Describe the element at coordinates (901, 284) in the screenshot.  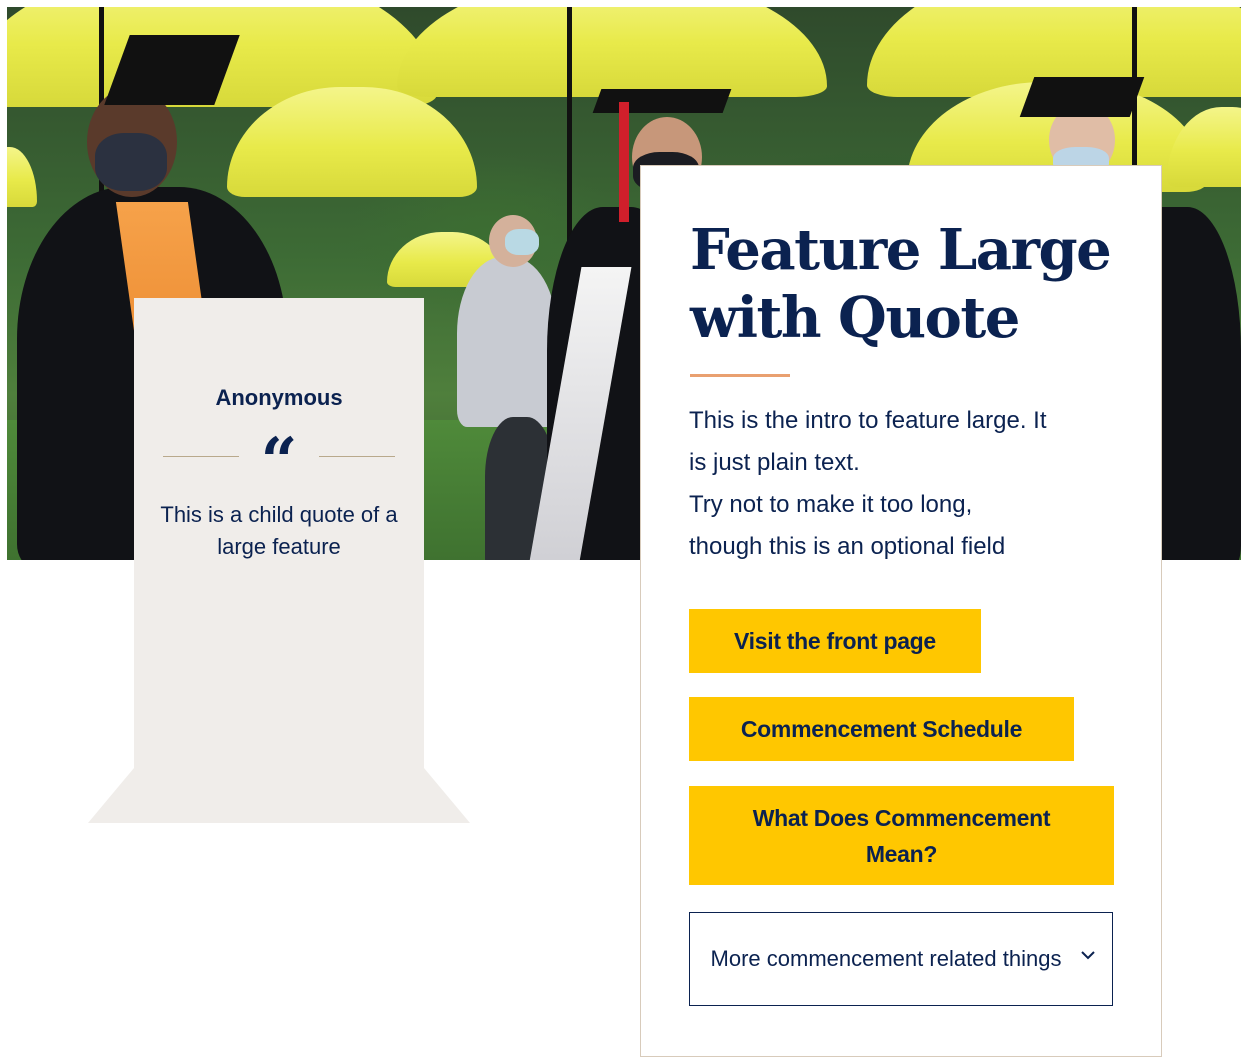
I see `feature-title: Feature Large with Quote` at that location.